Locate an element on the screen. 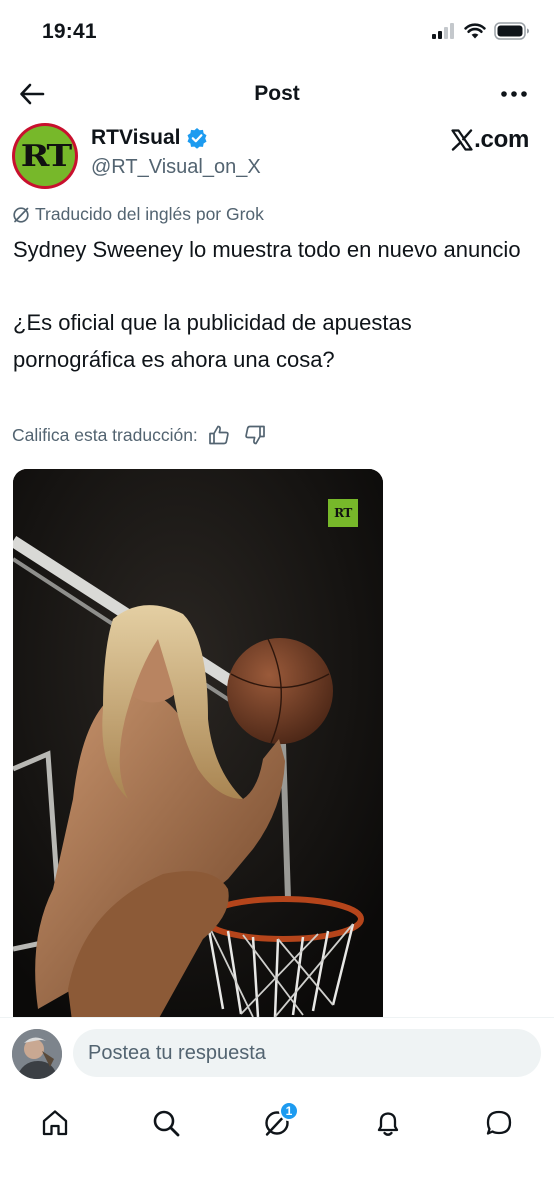  tab-home is located at coordinates (55, 1123).